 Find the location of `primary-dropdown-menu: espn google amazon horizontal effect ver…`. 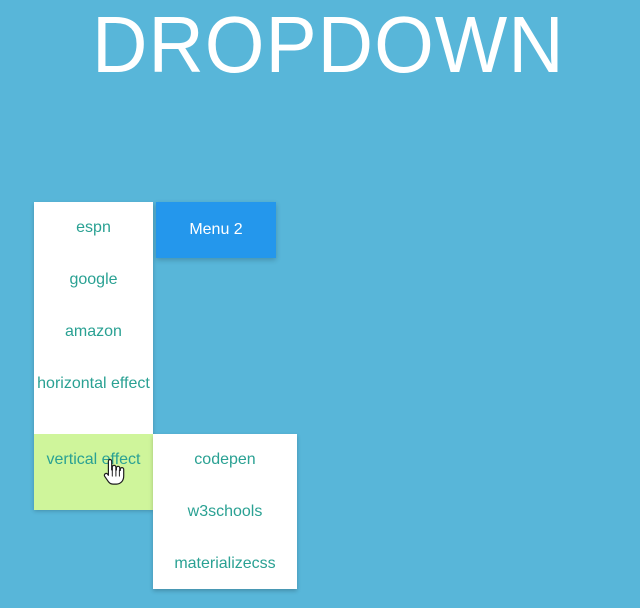

primary-dropdown-menu: espn google amazon horizontal effect ver… is located at coordinates (93, 356).